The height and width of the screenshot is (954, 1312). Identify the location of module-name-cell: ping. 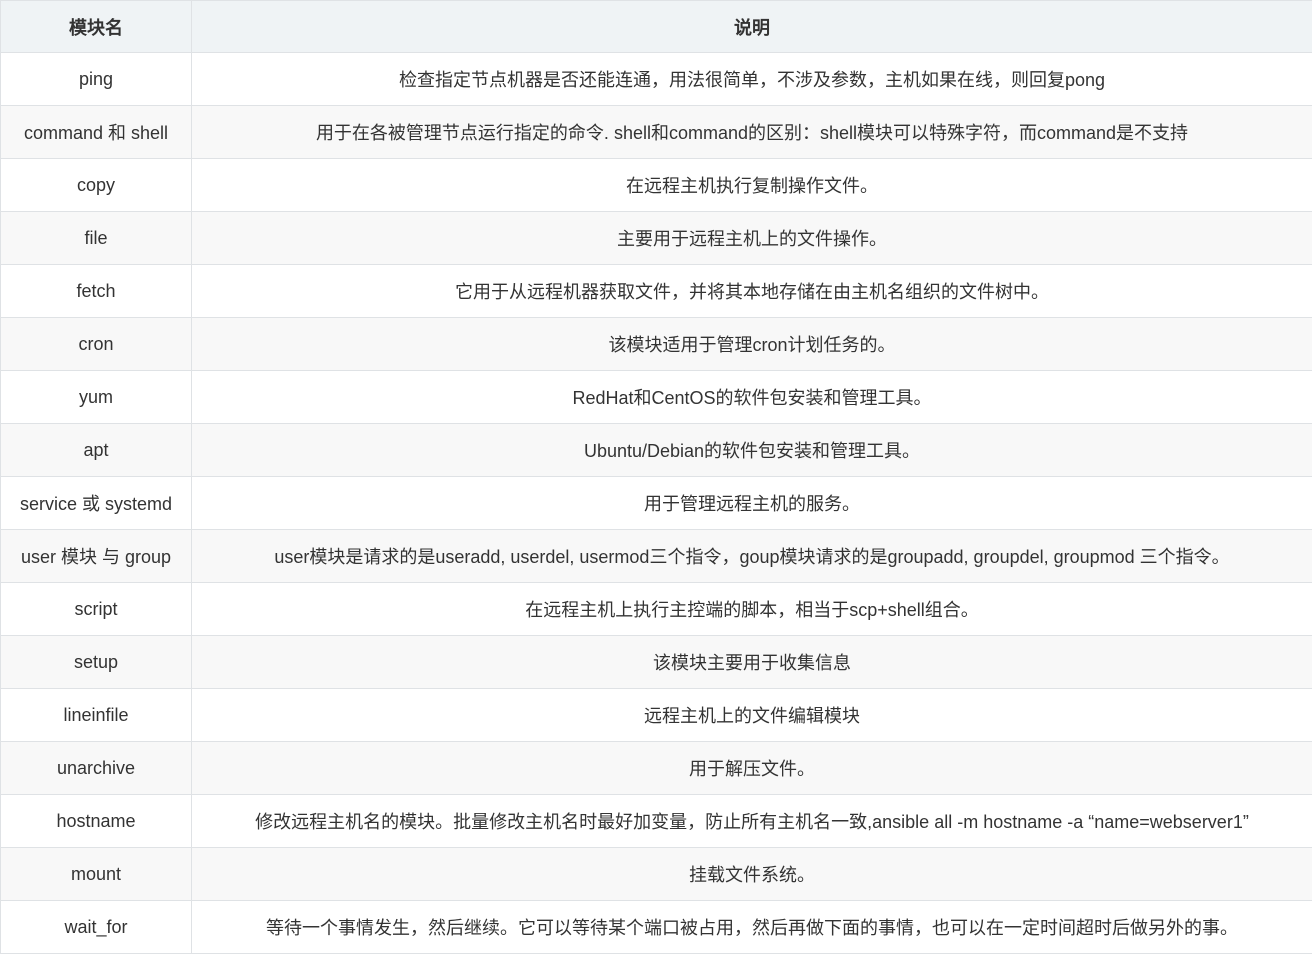
(96, 79).